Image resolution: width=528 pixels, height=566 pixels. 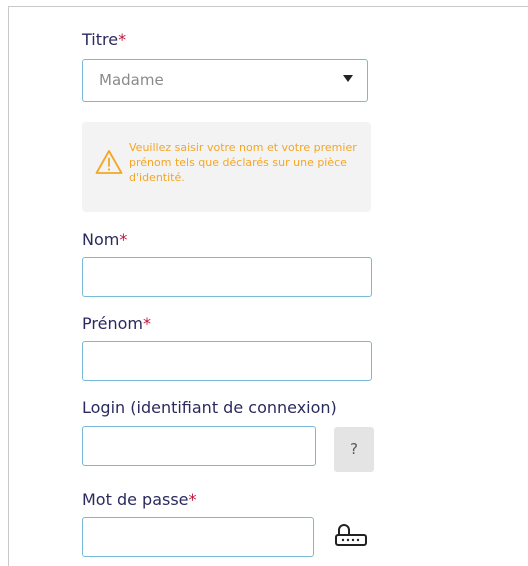 I want to click on prenom-input, so click(x=227, y=361).